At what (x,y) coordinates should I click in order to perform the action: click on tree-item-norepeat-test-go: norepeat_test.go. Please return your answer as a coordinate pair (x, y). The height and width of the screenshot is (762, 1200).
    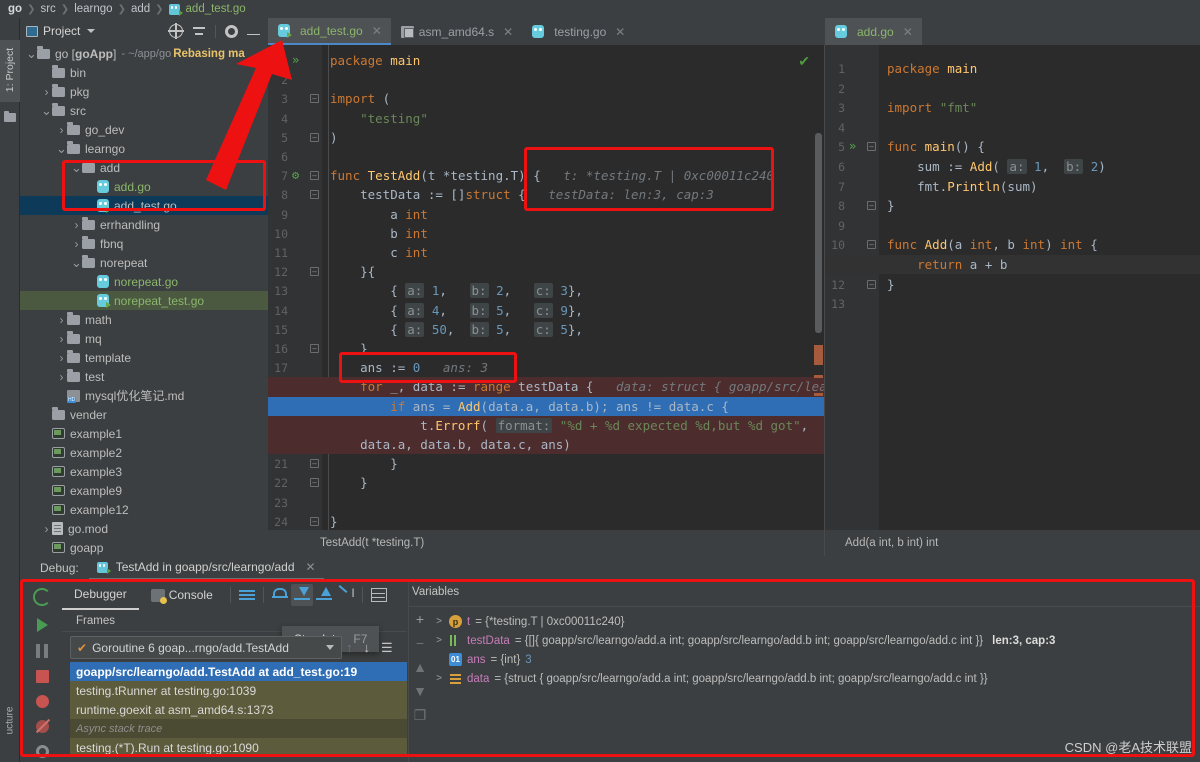
    Looking at the image, I should click on (144, 300).